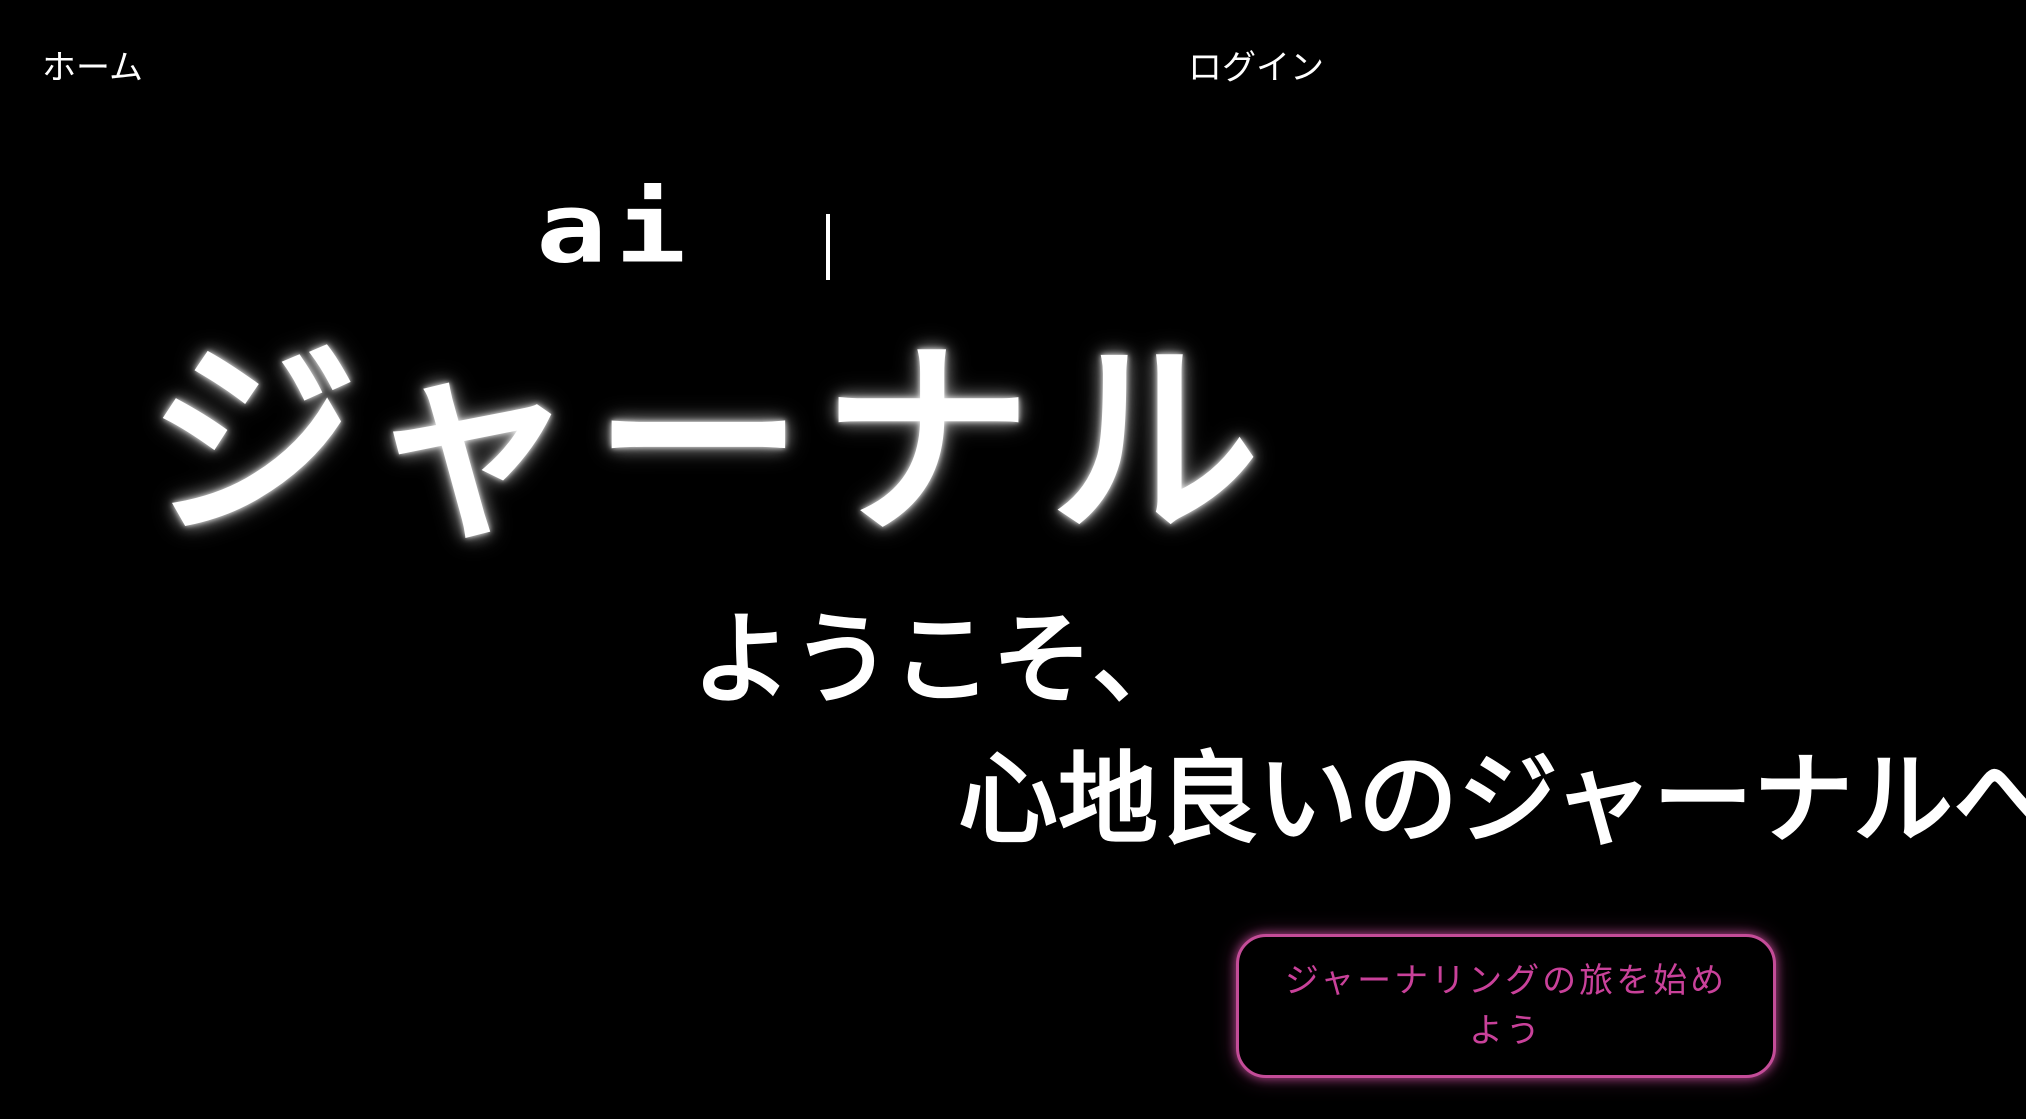 Image resolution: width=2026 pixels, height=1119 pixels. What do you see at coordinates (92, 68) in the screenshot?
I see `nav-home-link: ホーム` at bounding box center [92, 68].